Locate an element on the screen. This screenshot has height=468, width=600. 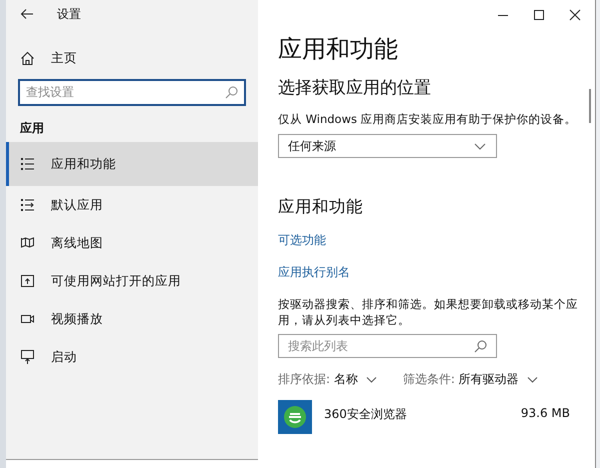
home-link: 主页 is located at coordinates (132, 58).